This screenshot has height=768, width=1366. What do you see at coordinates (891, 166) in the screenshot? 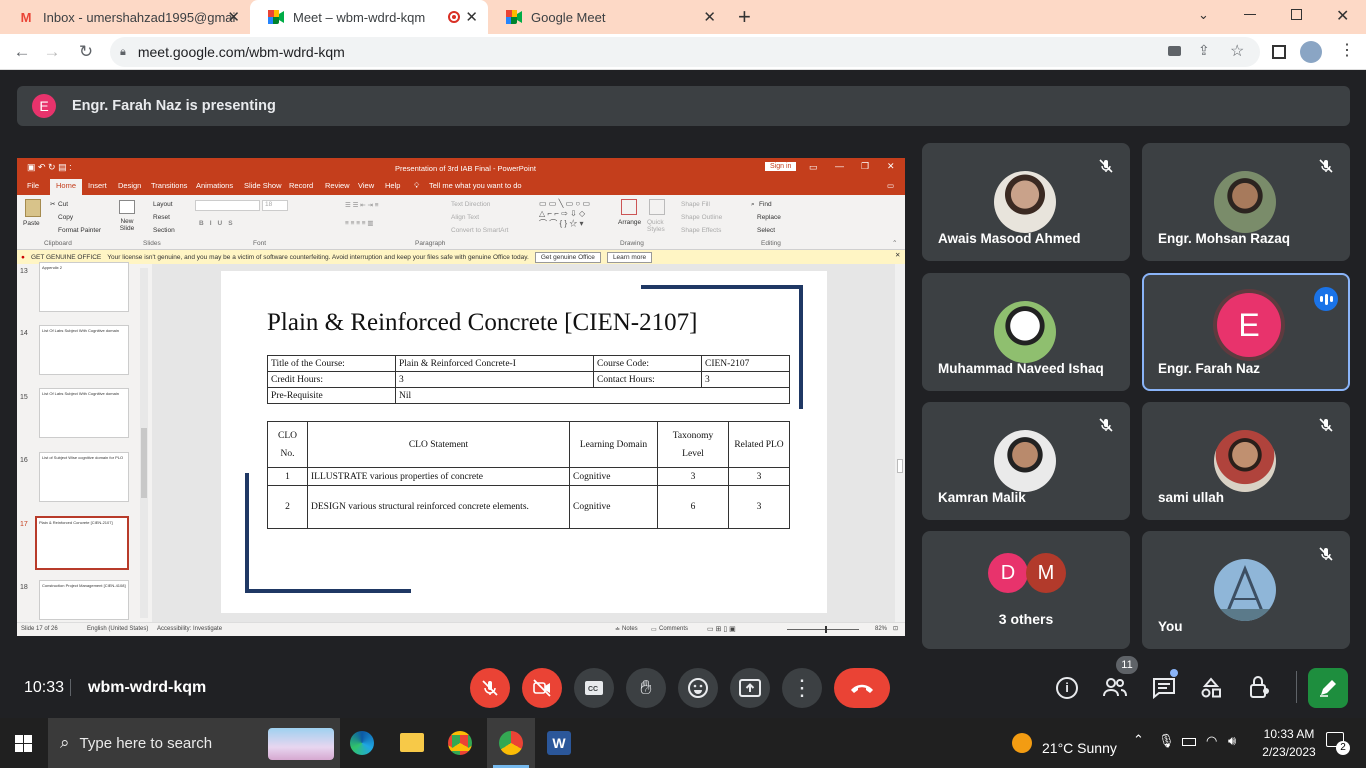
I see `ppt-close-icon: ✕` at bounding box center [891, 166].